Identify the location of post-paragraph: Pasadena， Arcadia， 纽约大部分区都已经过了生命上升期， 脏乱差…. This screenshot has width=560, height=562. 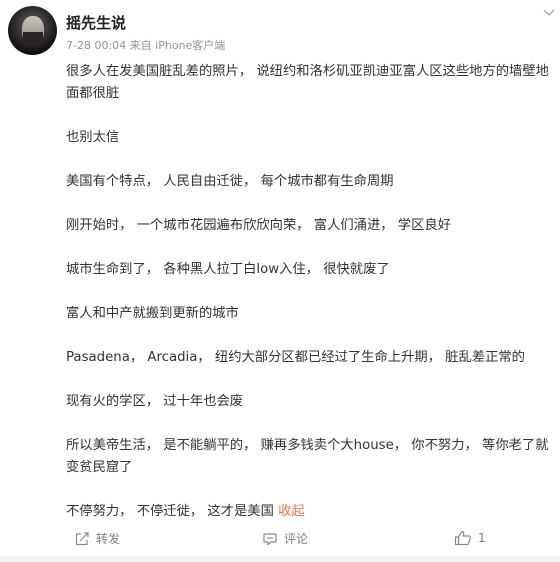
(295, 357).